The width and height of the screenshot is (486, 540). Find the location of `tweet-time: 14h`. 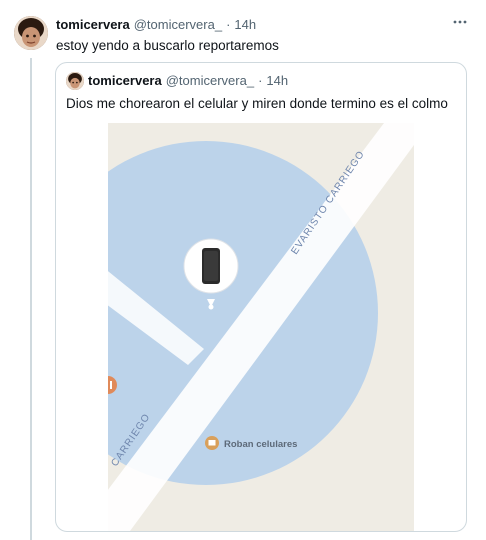

tweet-time: 14h is located at coordinates (245, 24).